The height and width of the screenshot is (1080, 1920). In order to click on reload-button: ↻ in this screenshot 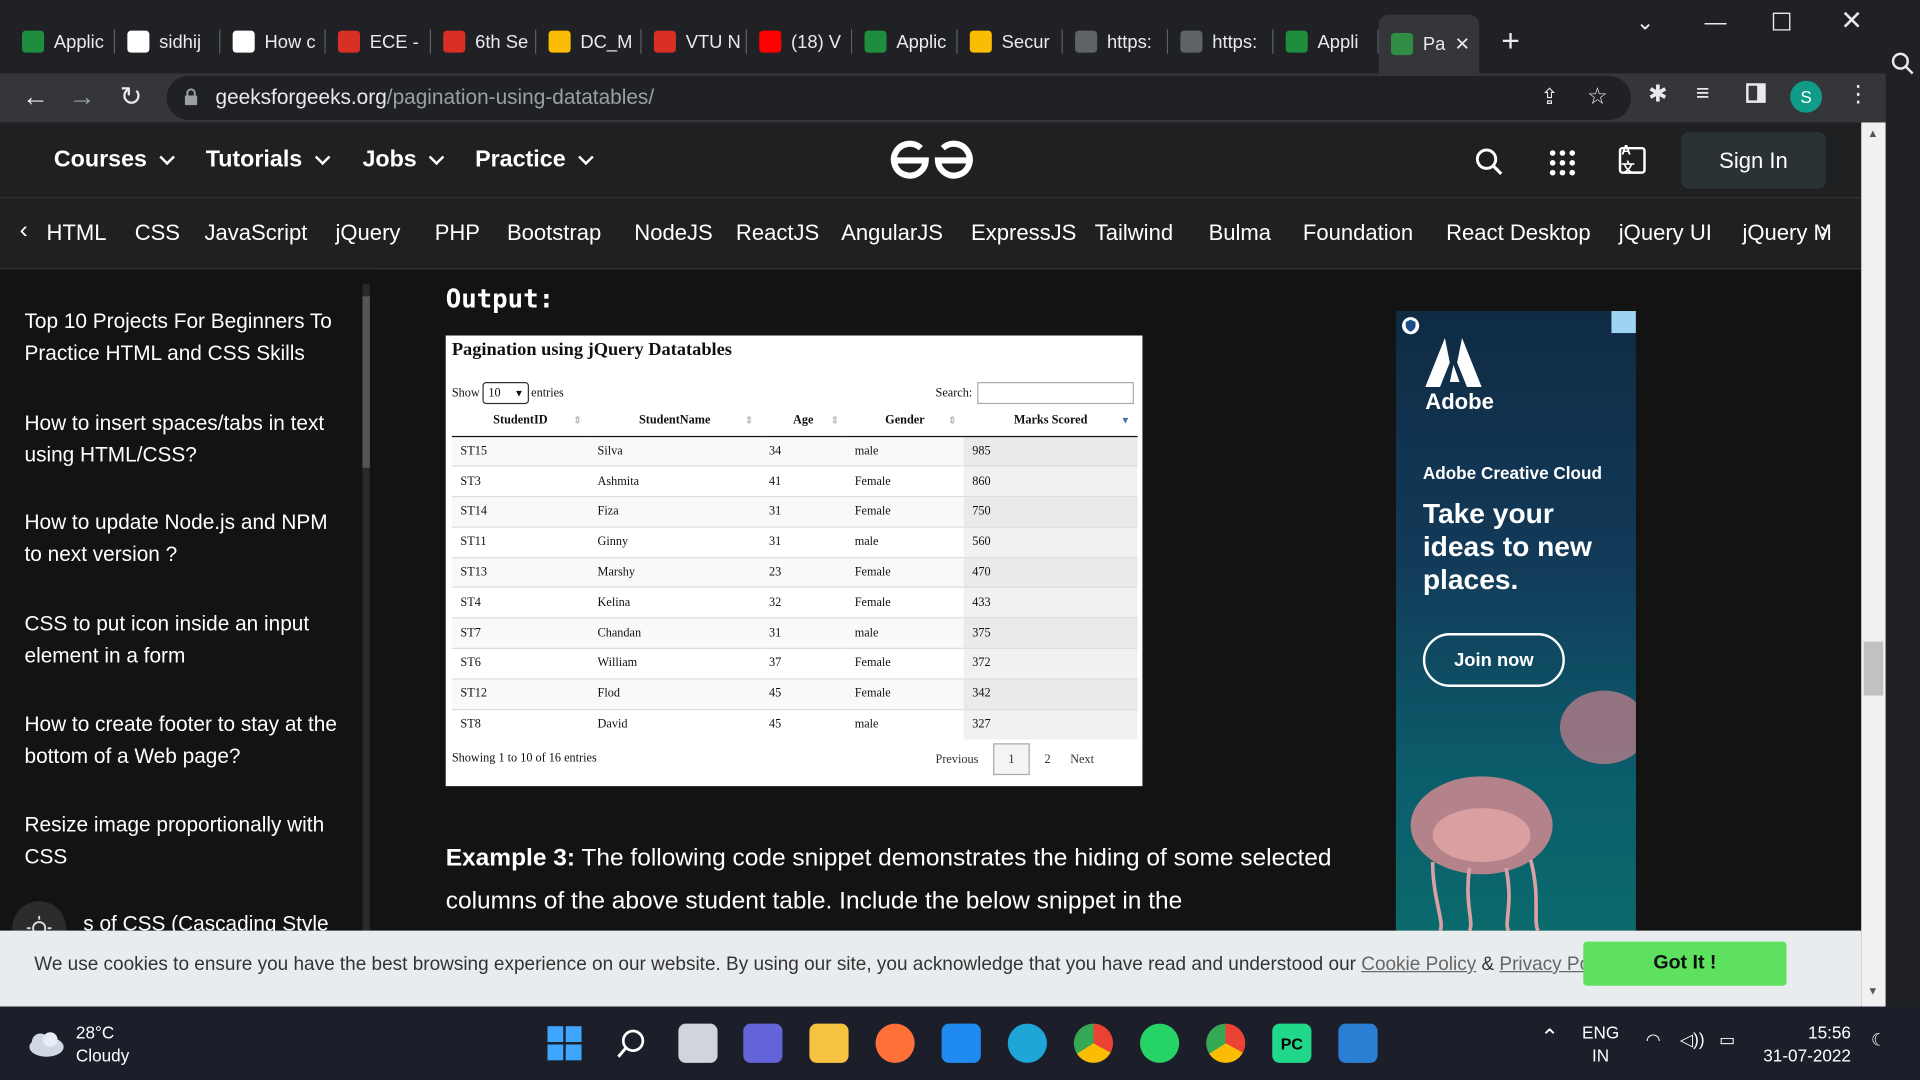, I will do `click(131, 96)`.